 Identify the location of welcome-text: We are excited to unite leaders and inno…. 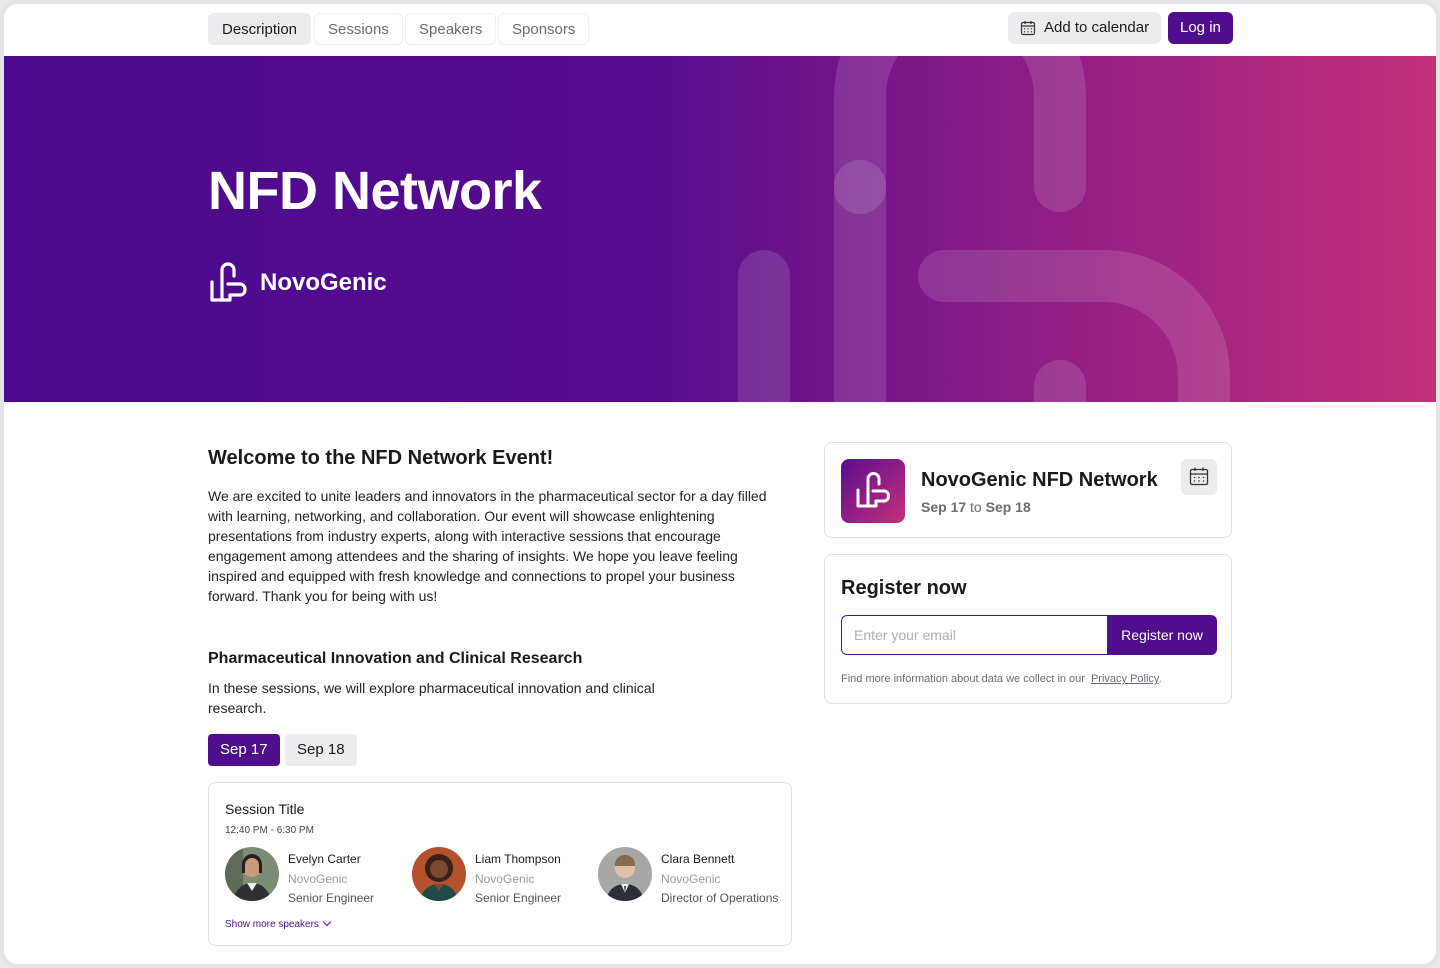
(487, 546).